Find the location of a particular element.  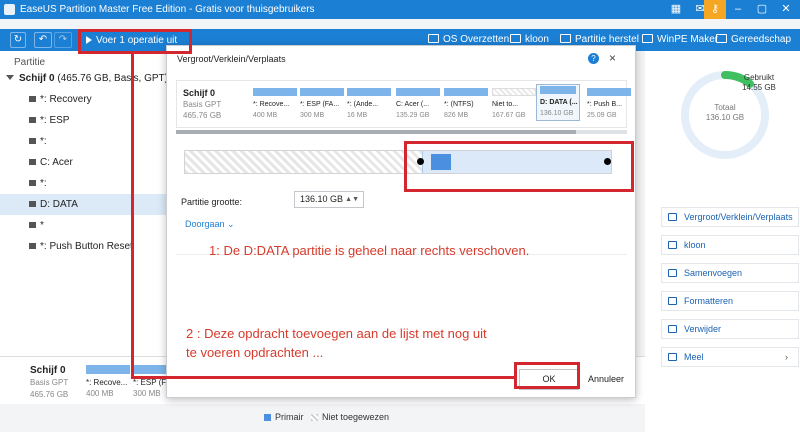

annotation-box-ok is located at coordinates (547, 375).